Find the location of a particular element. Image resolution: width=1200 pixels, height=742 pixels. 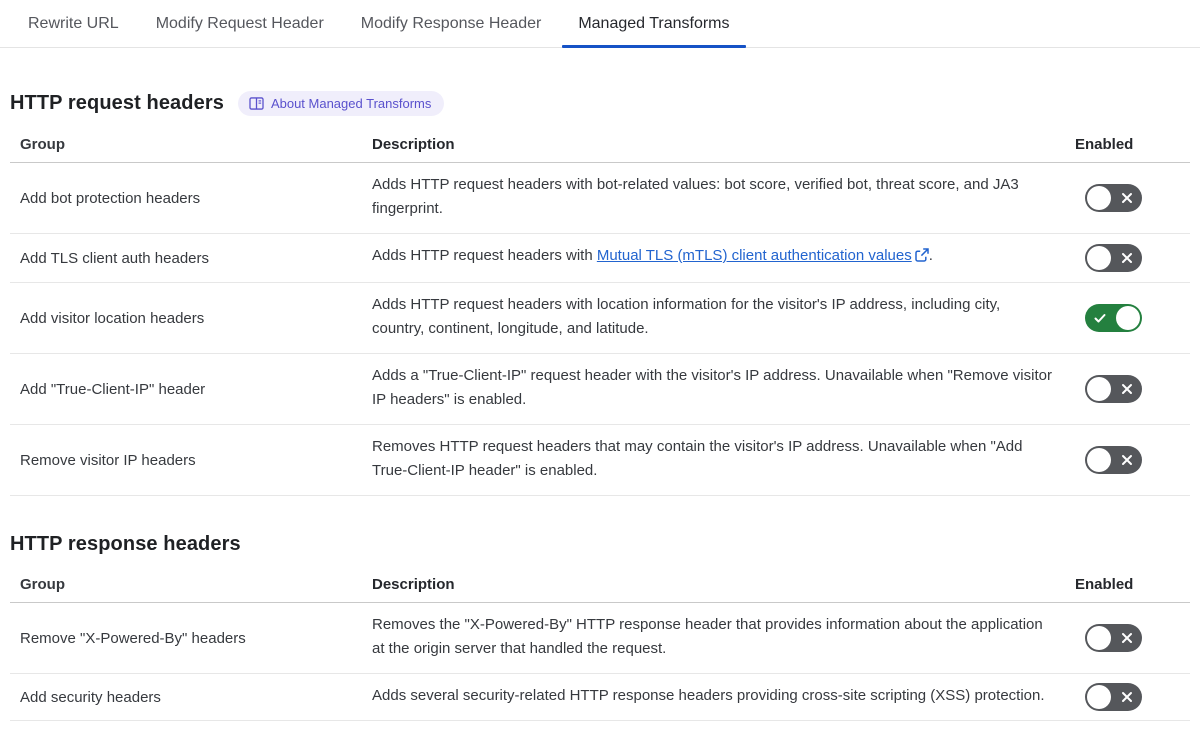

group-label: Add visitor location headers is located at coordinates (112, 318).